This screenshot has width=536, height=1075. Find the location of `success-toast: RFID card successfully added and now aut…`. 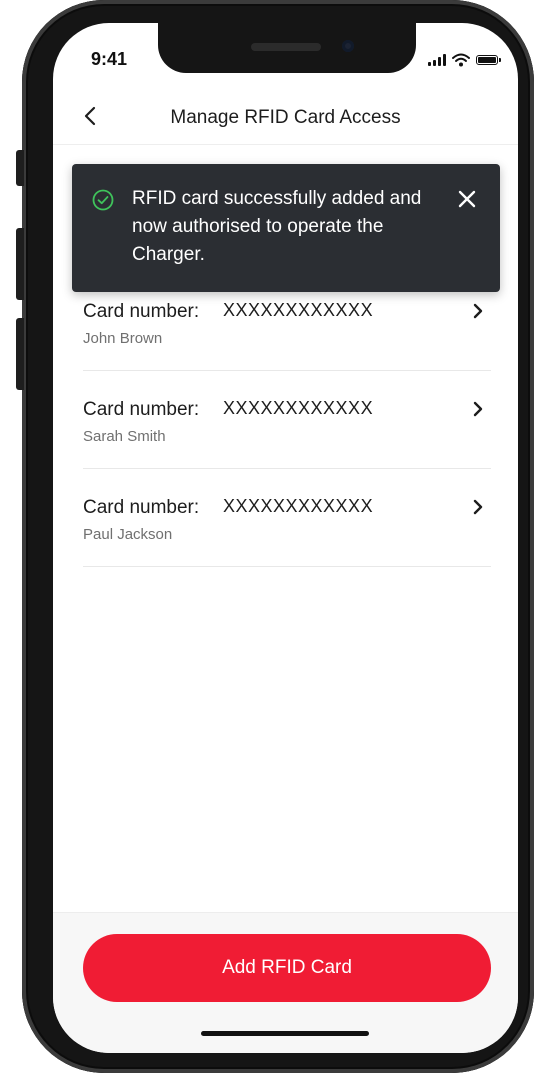

success-toast: RFID card successfully added and now aut… is located at coordinates (286, 228).